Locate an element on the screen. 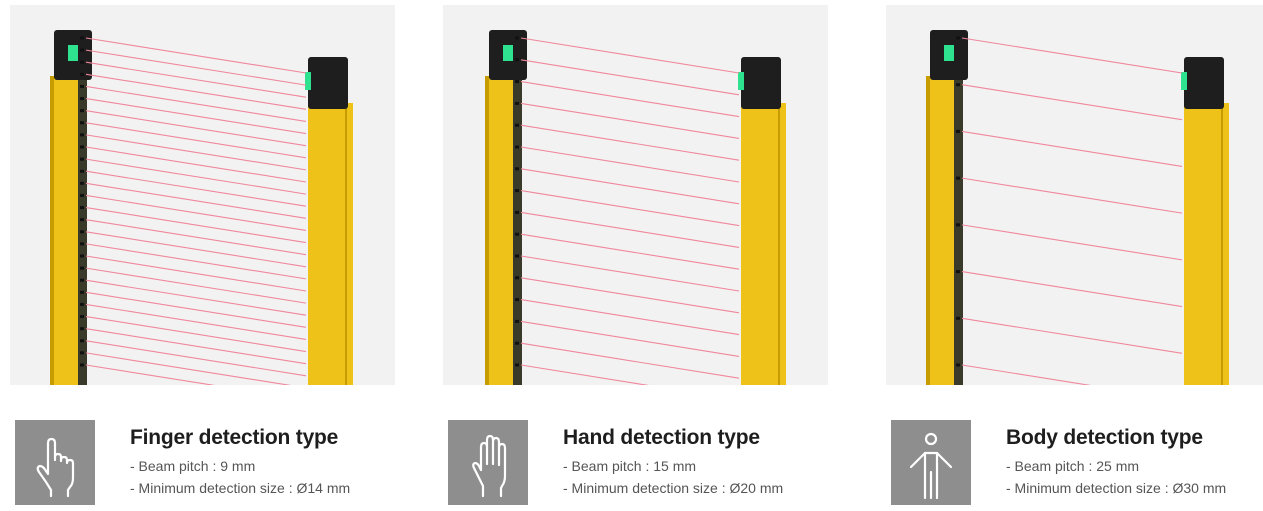  open-hand-icon is located at coordinates (489, 466).